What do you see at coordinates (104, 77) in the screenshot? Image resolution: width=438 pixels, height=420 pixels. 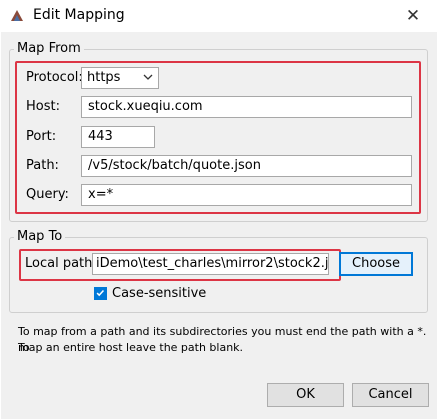 I see `protocol-value: https` at bounding box center [104, 77].